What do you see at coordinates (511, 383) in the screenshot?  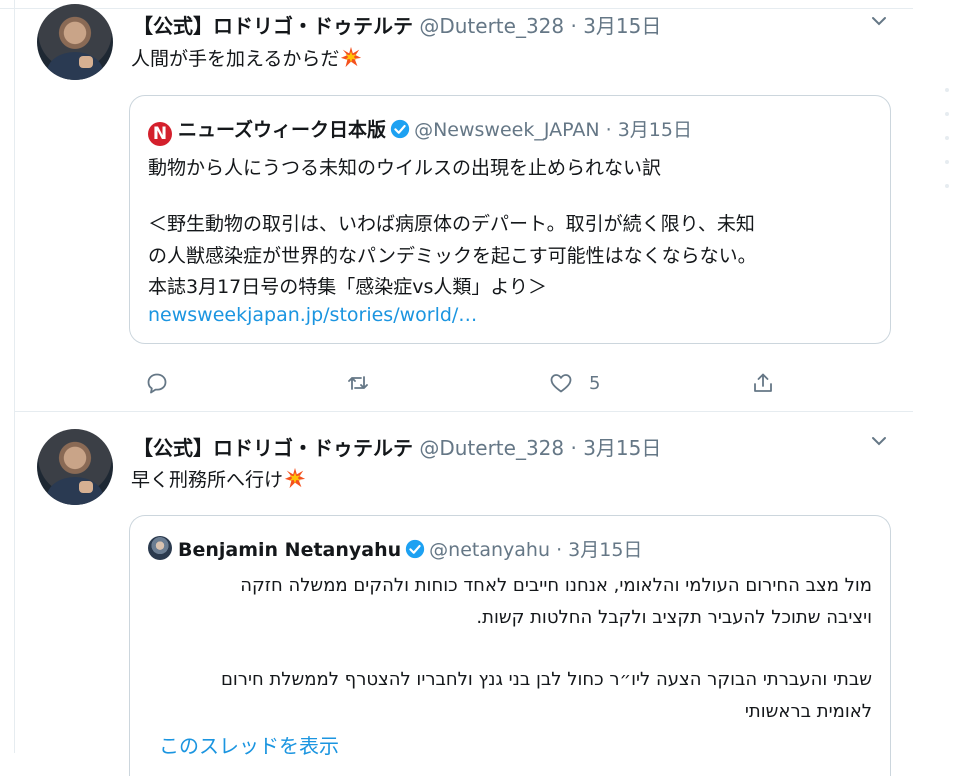 I see `tweet-actions: 5` at bounding box center [511, 383].